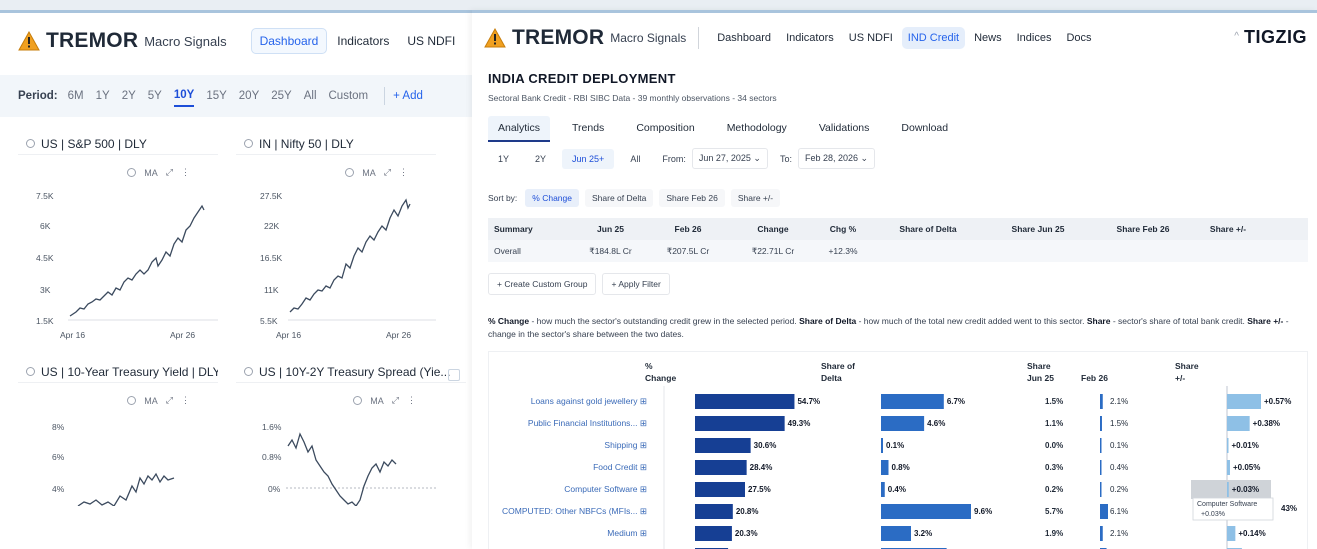 Image resolution: width=1317 pixels, height=549 pixels. Describe the element at coordinates (828, 321) in the screenshot. I see `def-term: Share of Delta` at that location.